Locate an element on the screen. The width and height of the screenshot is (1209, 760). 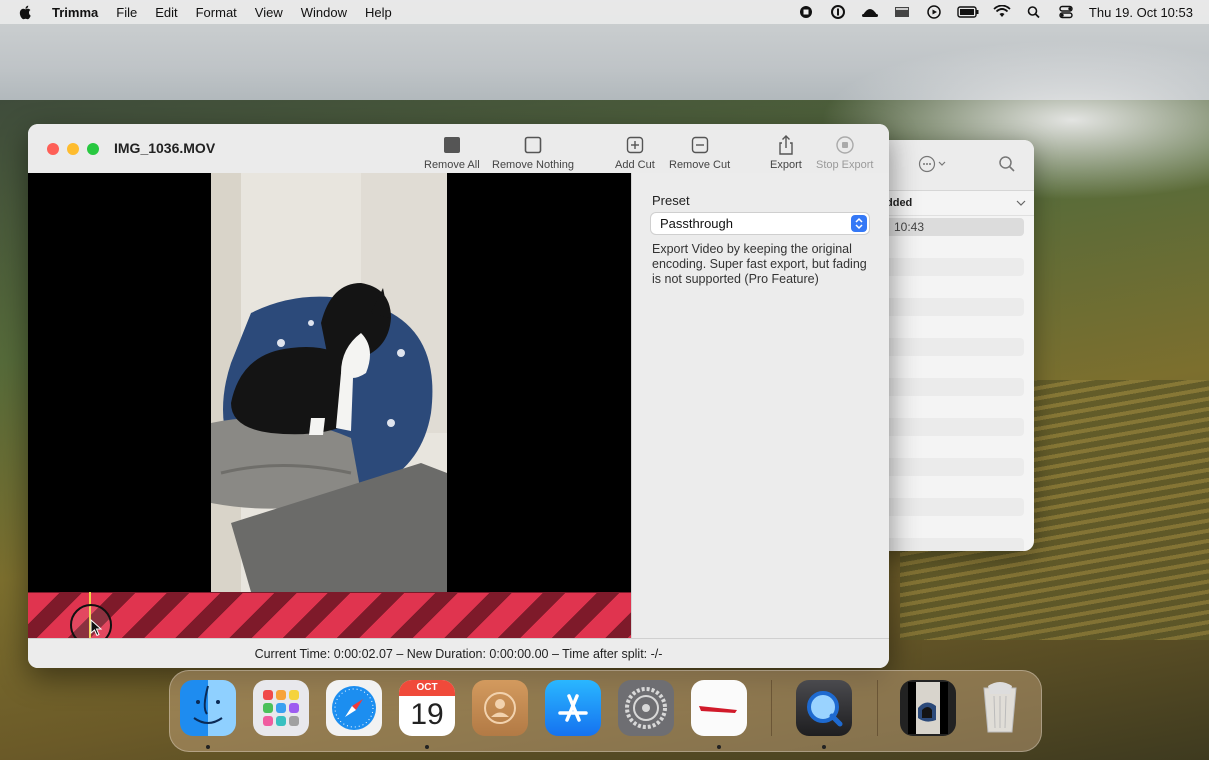
trash-icon is located at coordinates (1000, 708).